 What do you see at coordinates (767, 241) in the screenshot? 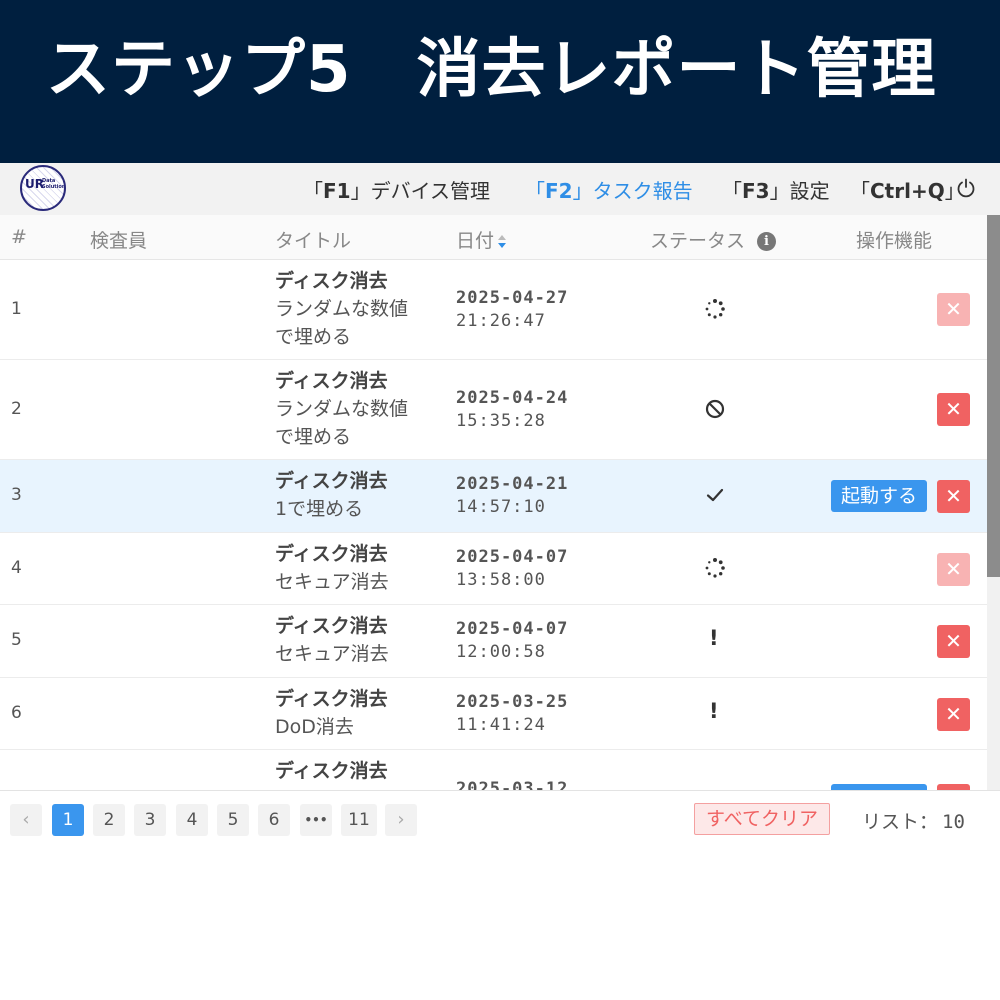
I see `info-icon: i` at bounding box center [767, 241].